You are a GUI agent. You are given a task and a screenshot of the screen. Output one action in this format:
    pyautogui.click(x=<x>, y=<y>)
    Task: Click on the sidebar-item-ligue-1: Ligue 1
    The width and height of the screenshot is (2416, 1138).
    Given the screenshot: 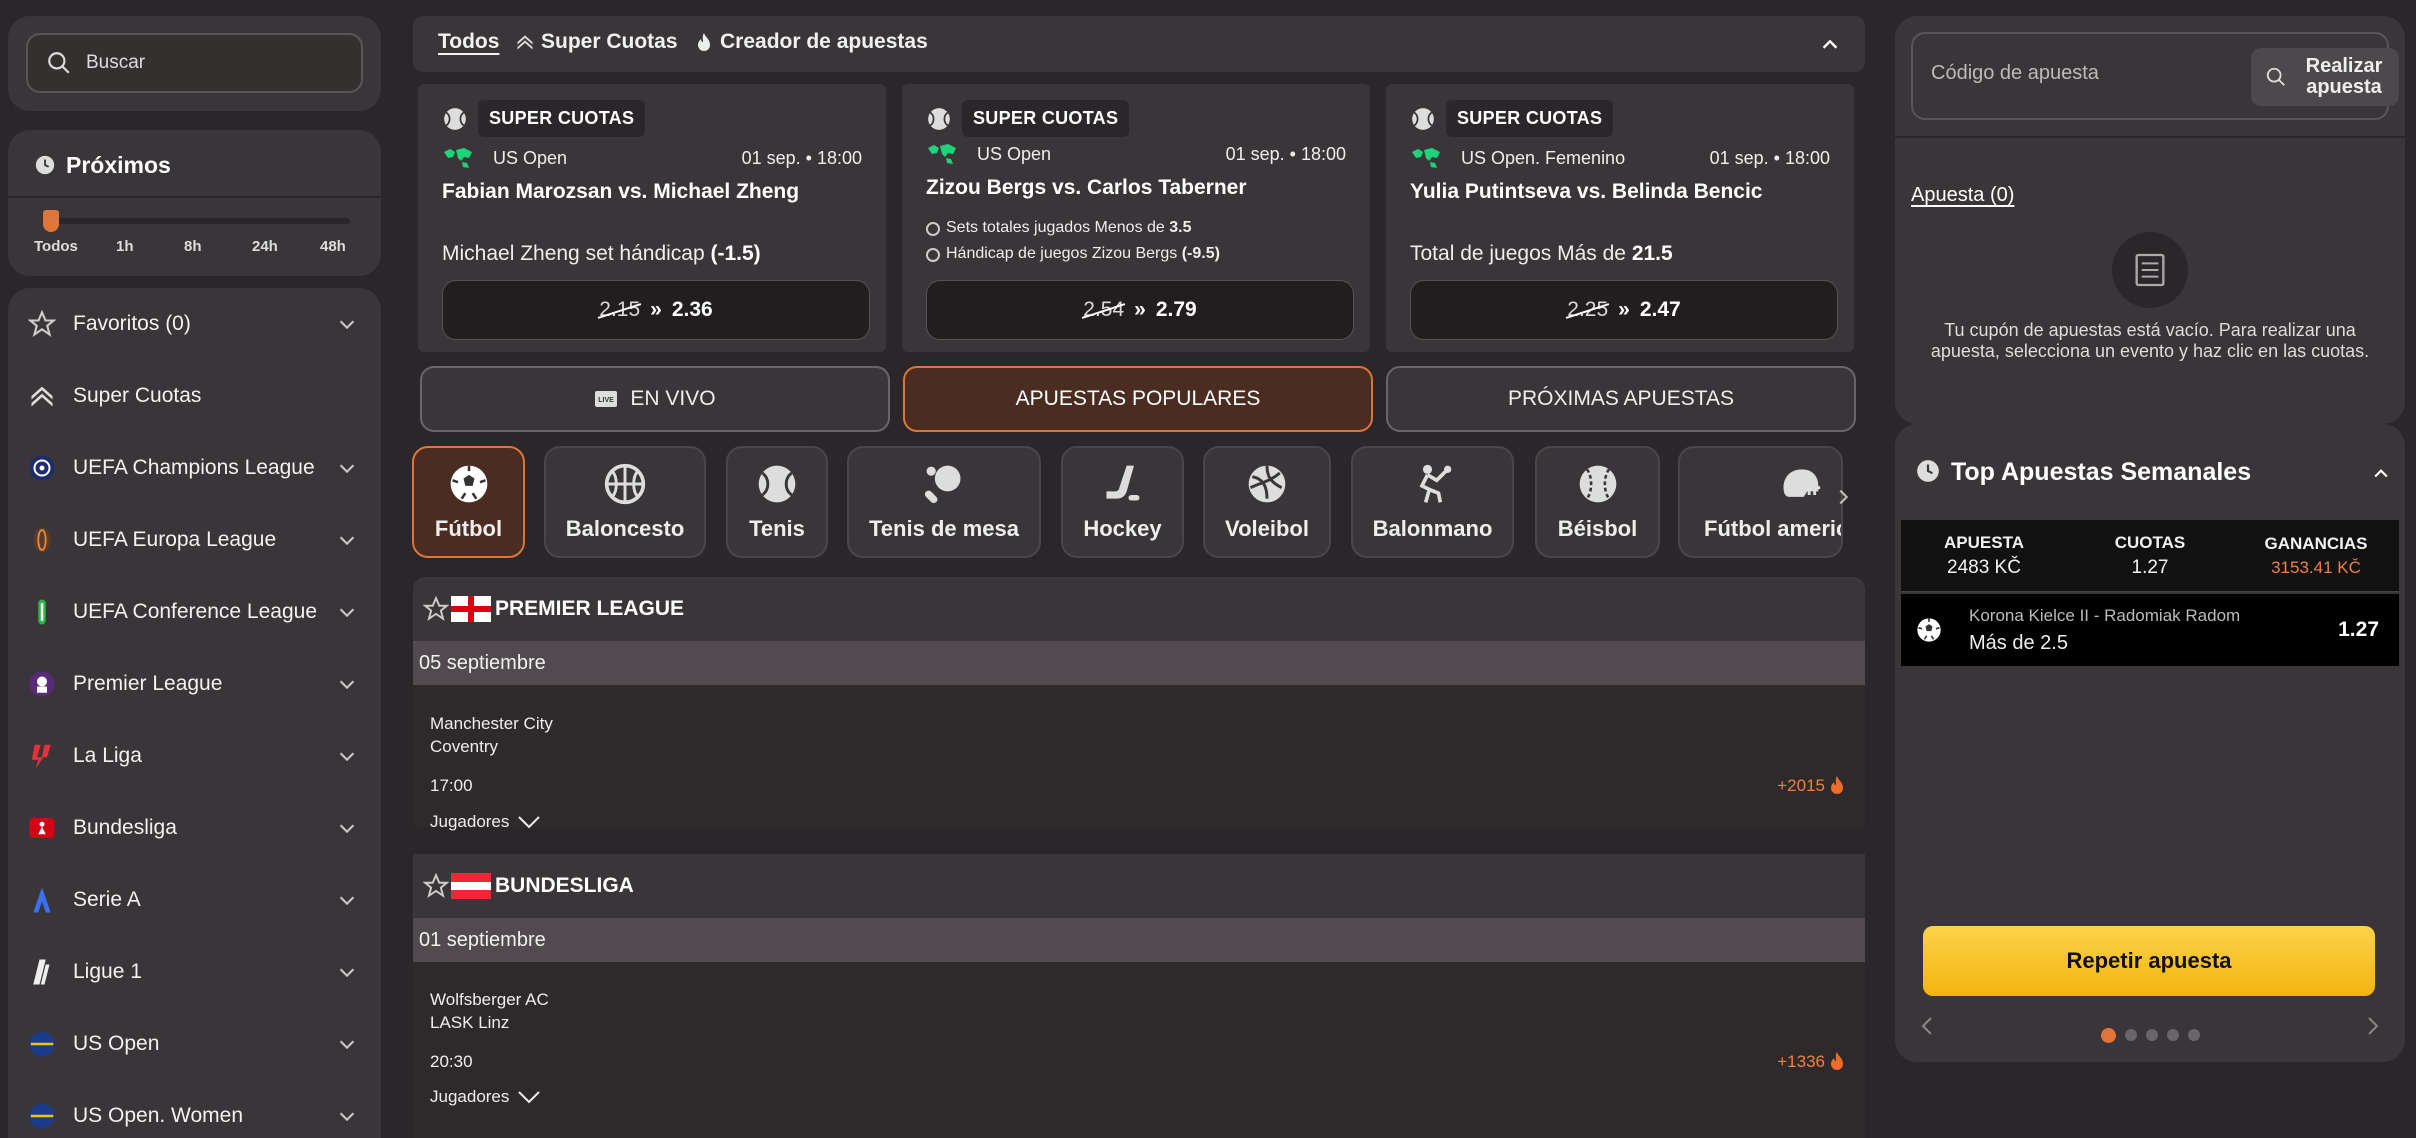 What is the action you would take?
    pyautogui.click(x=194, y=972)
    